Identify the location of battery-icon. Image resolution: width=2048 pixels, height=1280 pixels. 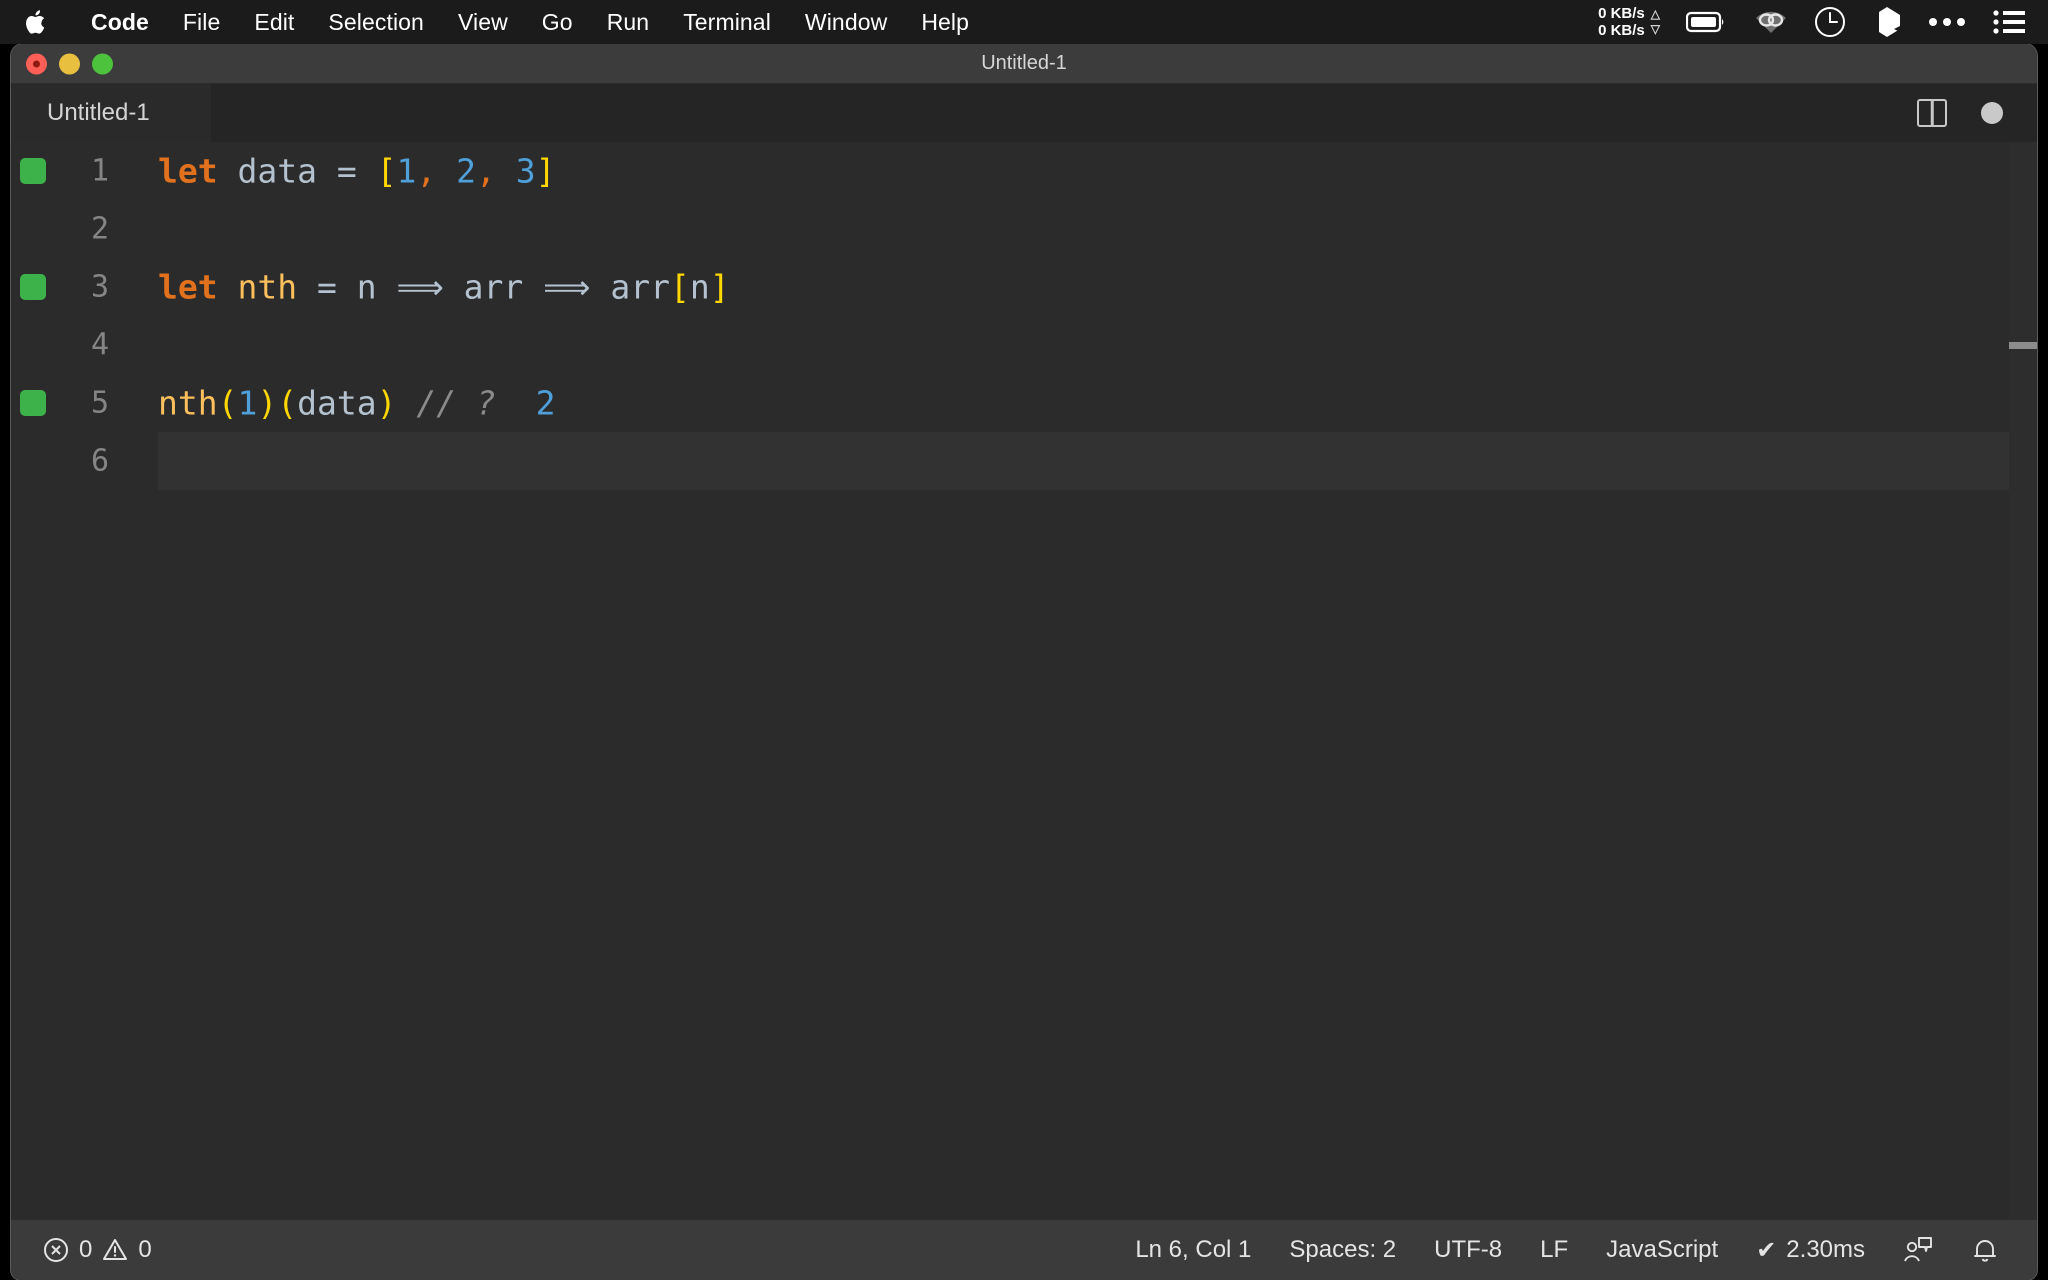
(1707, 22).